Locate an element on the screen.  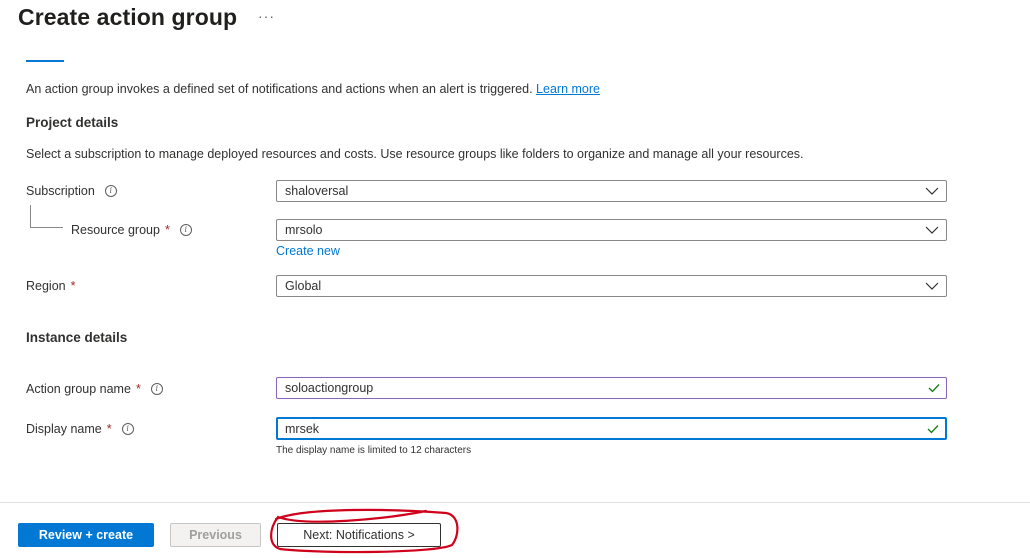
resource-group-label-text: Resource group is located at coordinates (115, 230).